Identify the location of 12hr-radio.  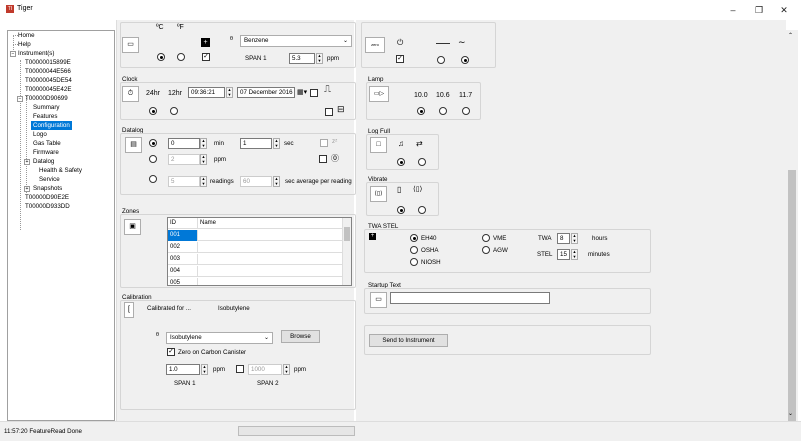
(174, 111).